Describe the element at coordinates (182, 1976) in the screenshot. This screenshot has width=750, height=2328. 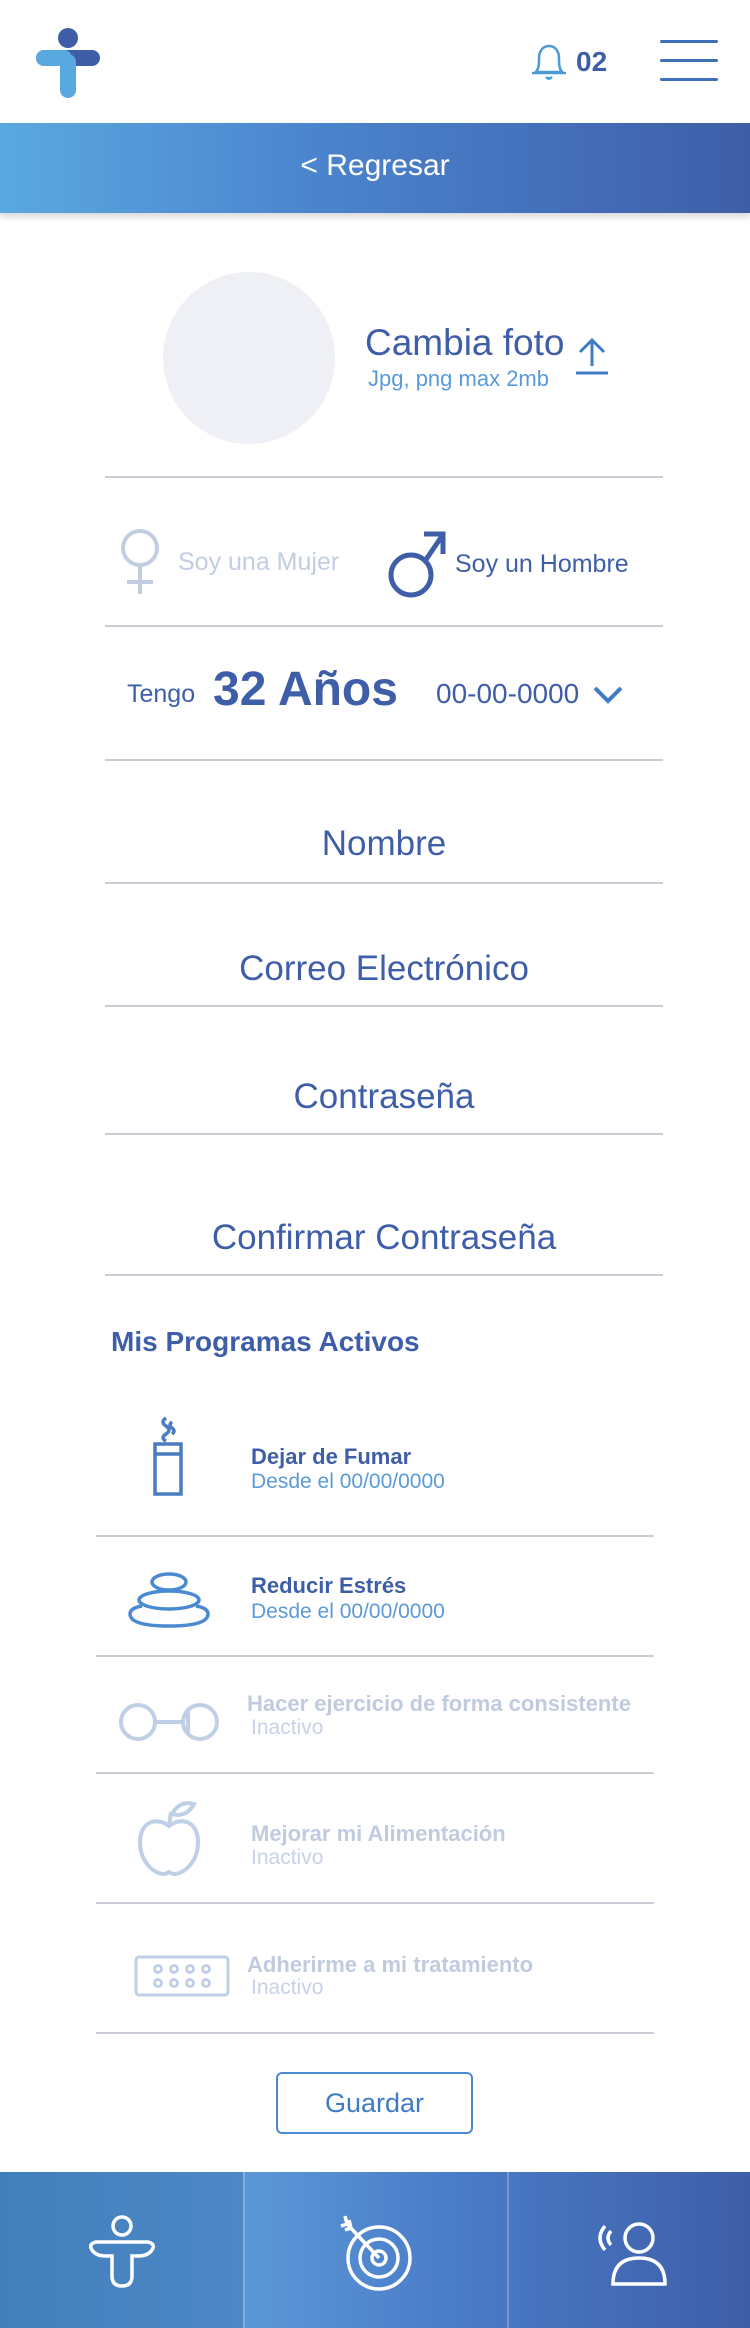
I see `pills-icon` at that location.